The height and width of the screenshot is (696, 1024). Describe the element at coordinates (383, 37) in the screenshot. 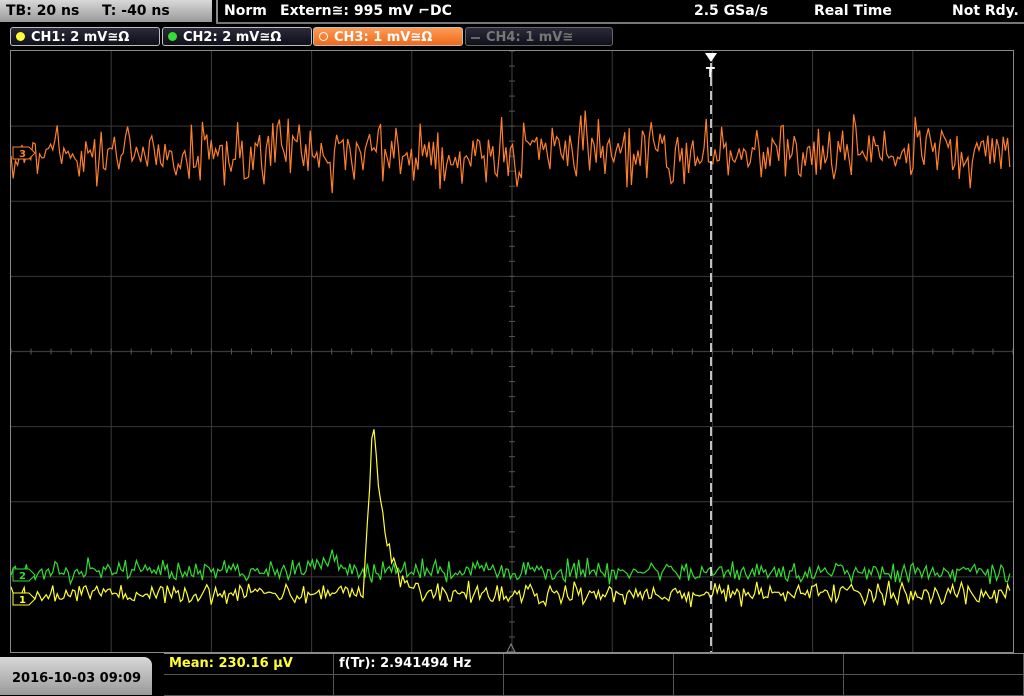

I see `ch3-label: CH3: 1 mV≅Ω` at that location.